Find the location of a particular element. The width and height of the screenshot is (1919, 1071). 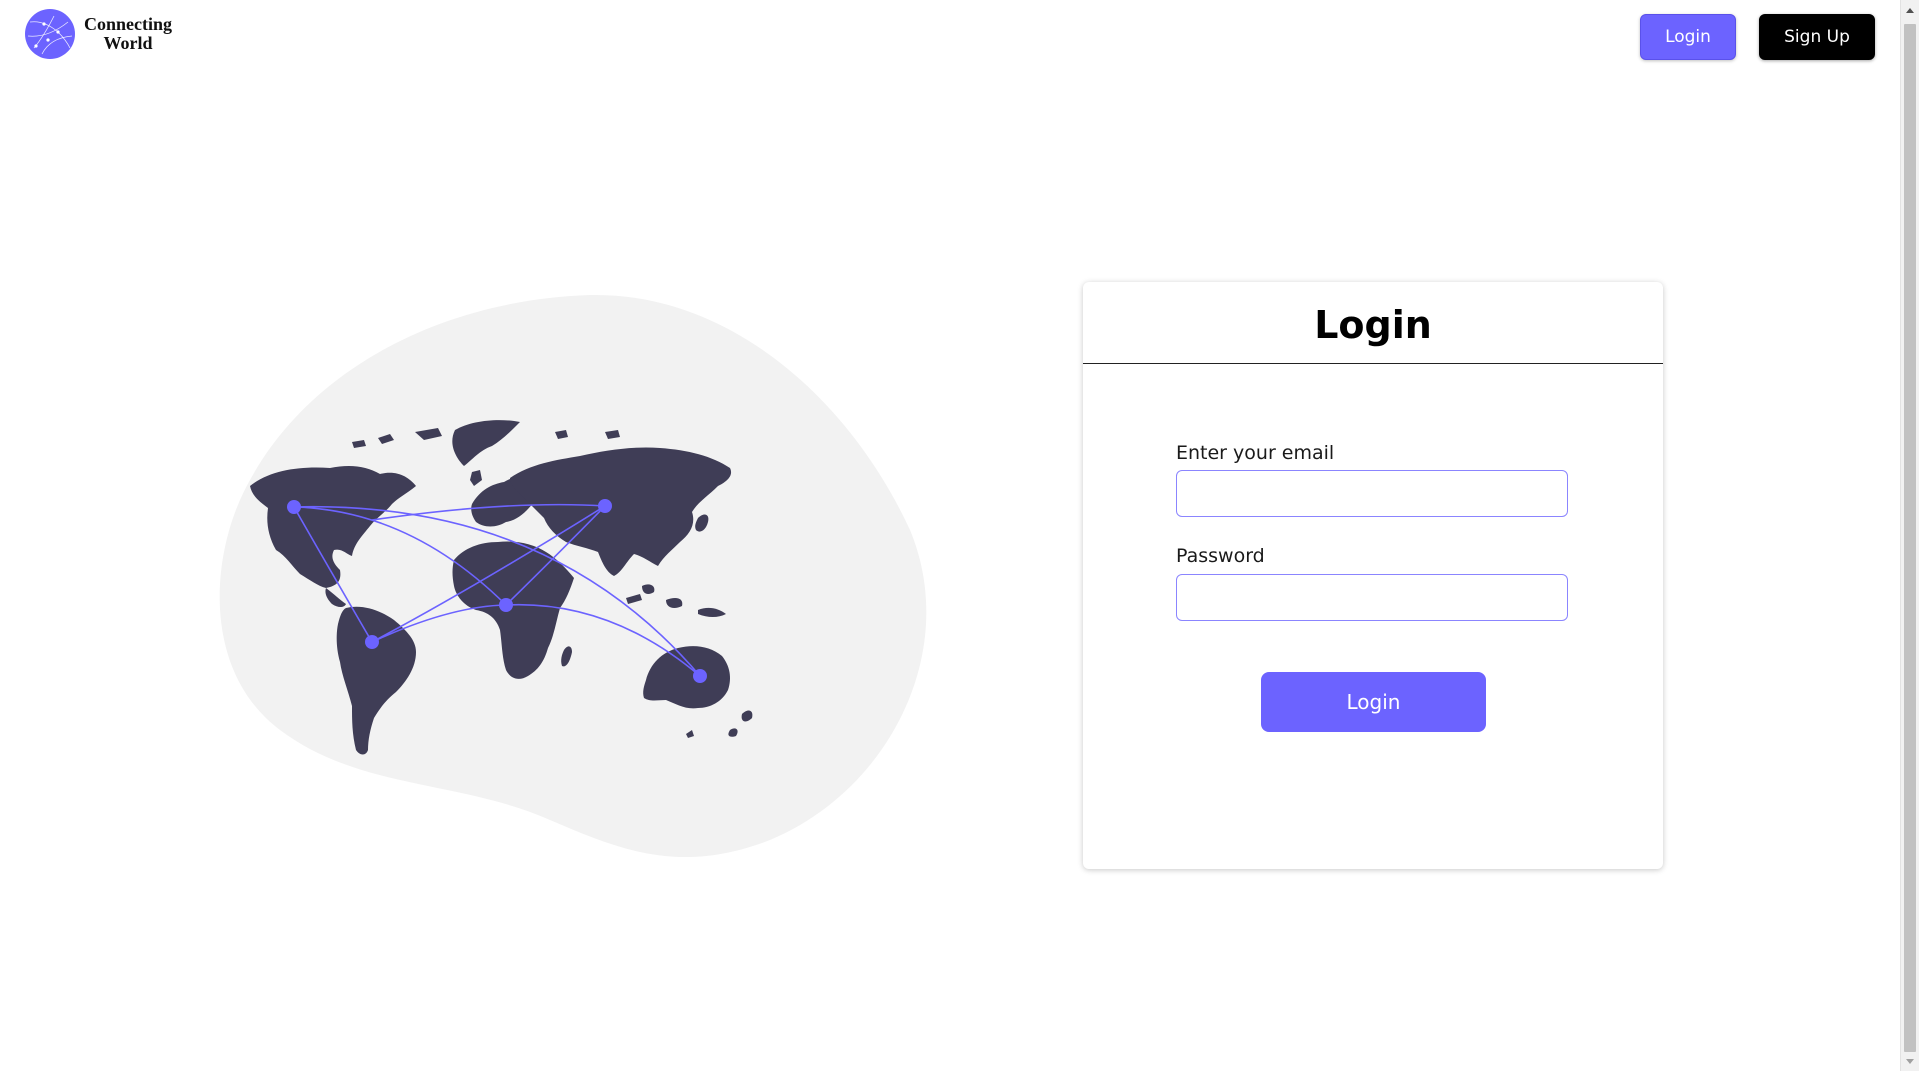

brand-name: Connecting World is located at coordinates (128, 34).